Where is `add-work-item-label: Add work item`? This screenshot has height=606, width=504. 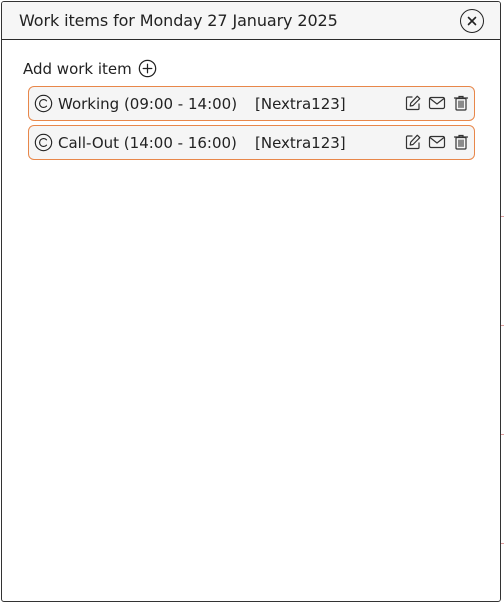
add-work-item-label: Add work item is located at coordinates (77, 68).